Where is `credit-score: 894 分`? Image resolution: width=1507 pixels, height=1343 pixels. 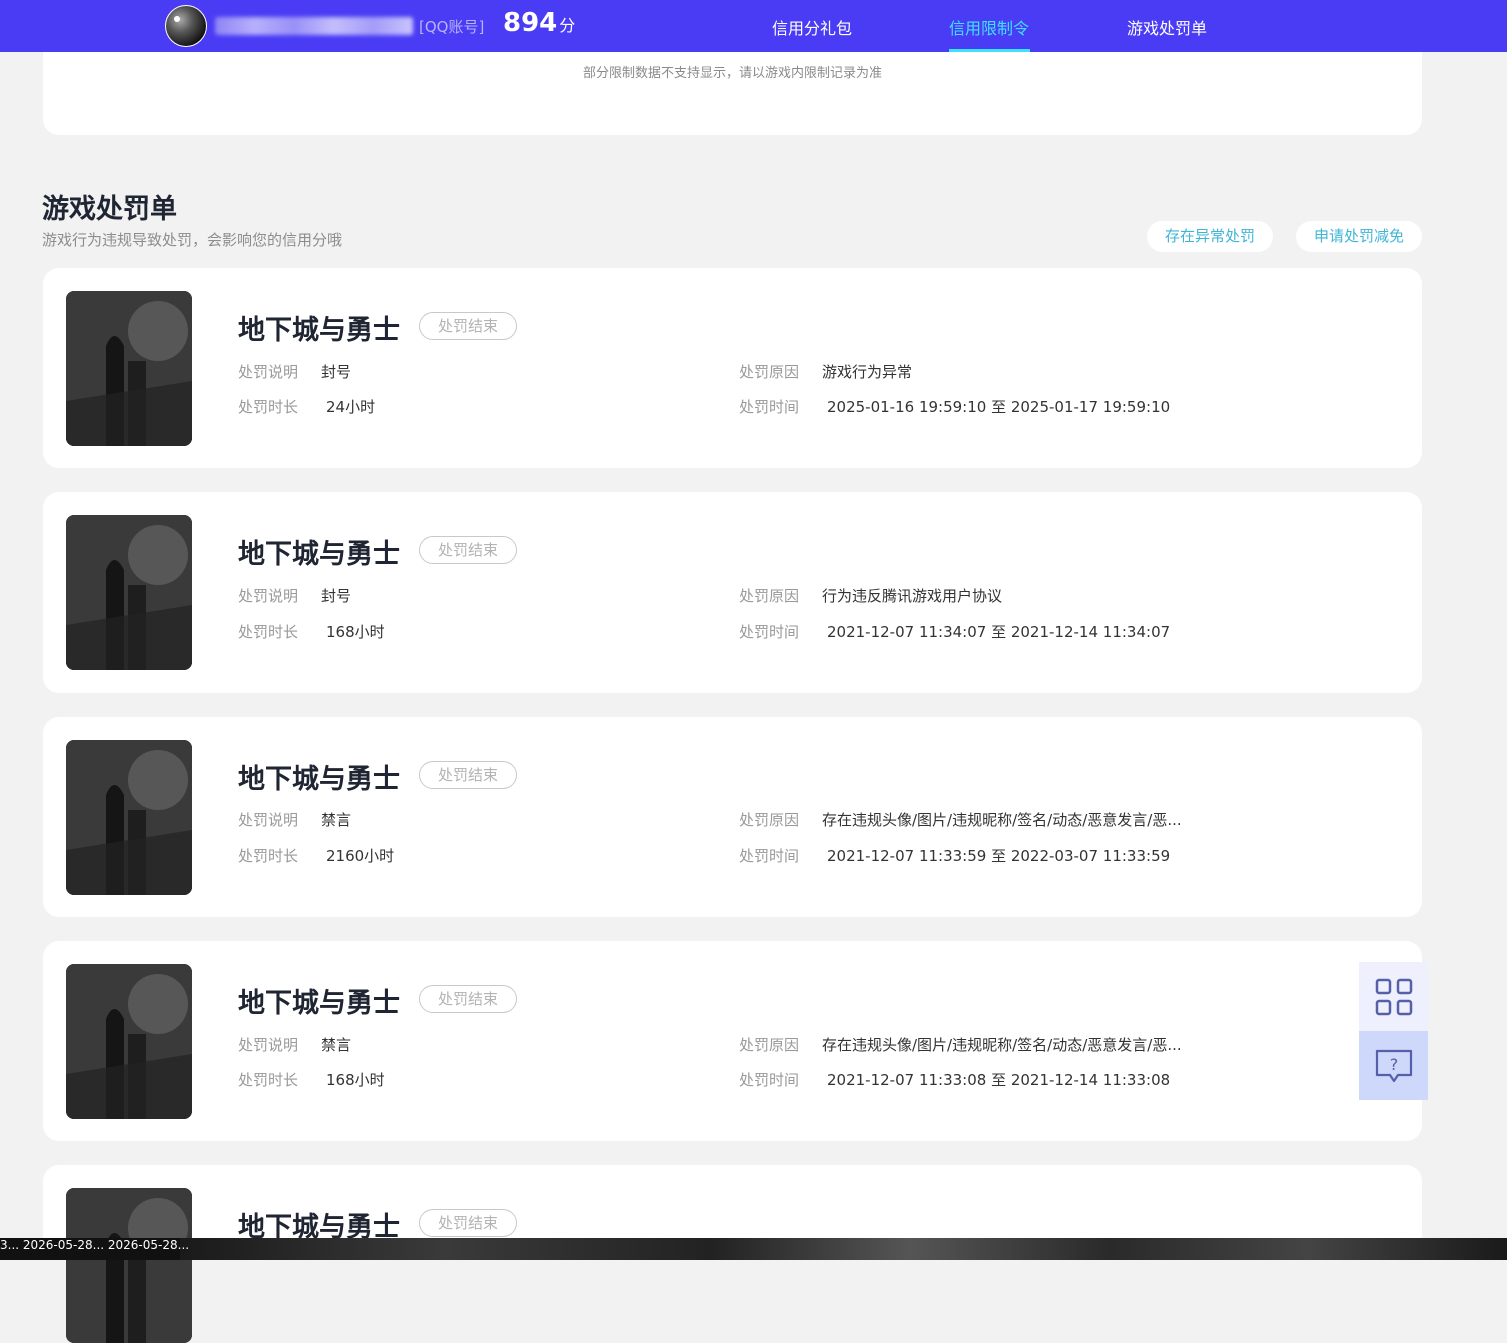 credit-score: 894 分 is located at coordinates (539, 23).